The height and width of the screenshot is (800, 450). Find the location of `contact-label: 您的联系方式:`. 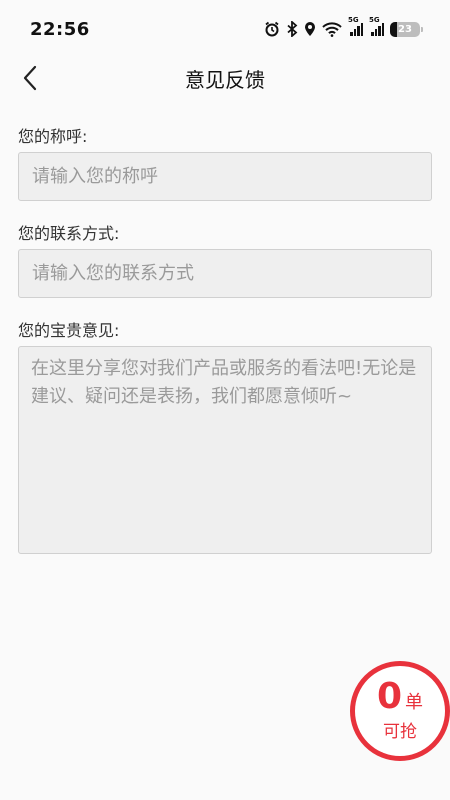

contact-label: 您的联系方式: is located at coordinates (69, 233).